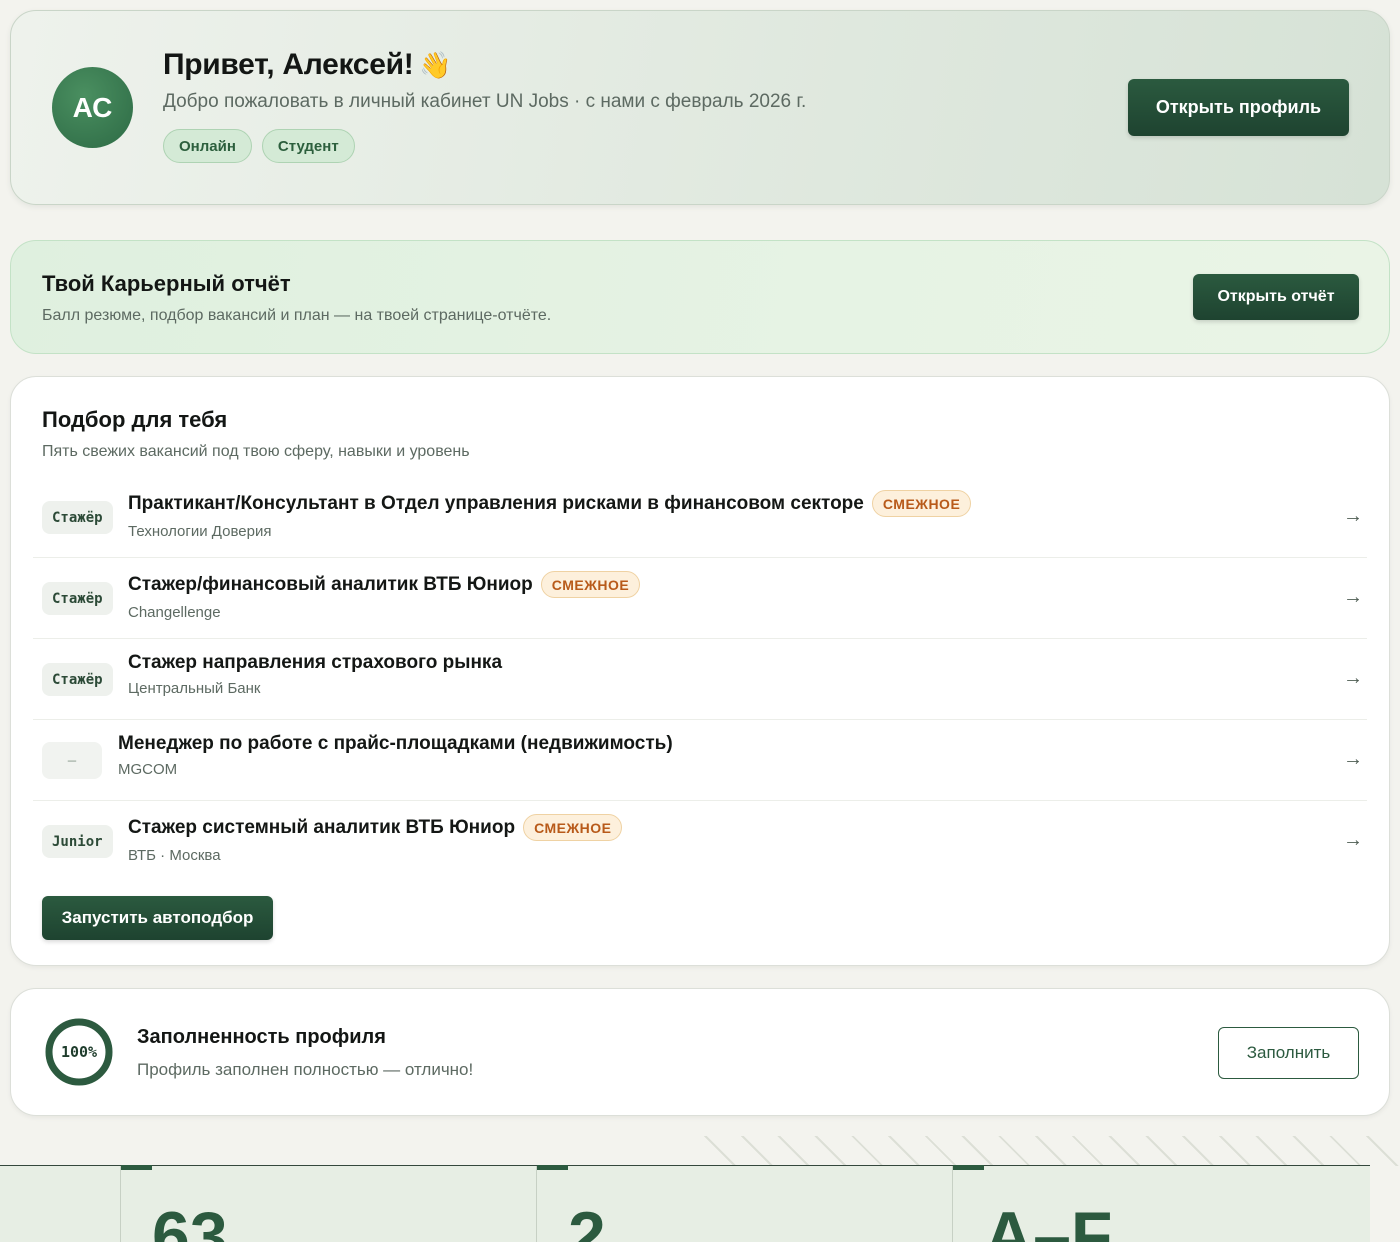  What do you see at coordinates (259, 146) in the screenshot?
I see `status-pills: Онлайн Студент` at bounding box center [259, 146].